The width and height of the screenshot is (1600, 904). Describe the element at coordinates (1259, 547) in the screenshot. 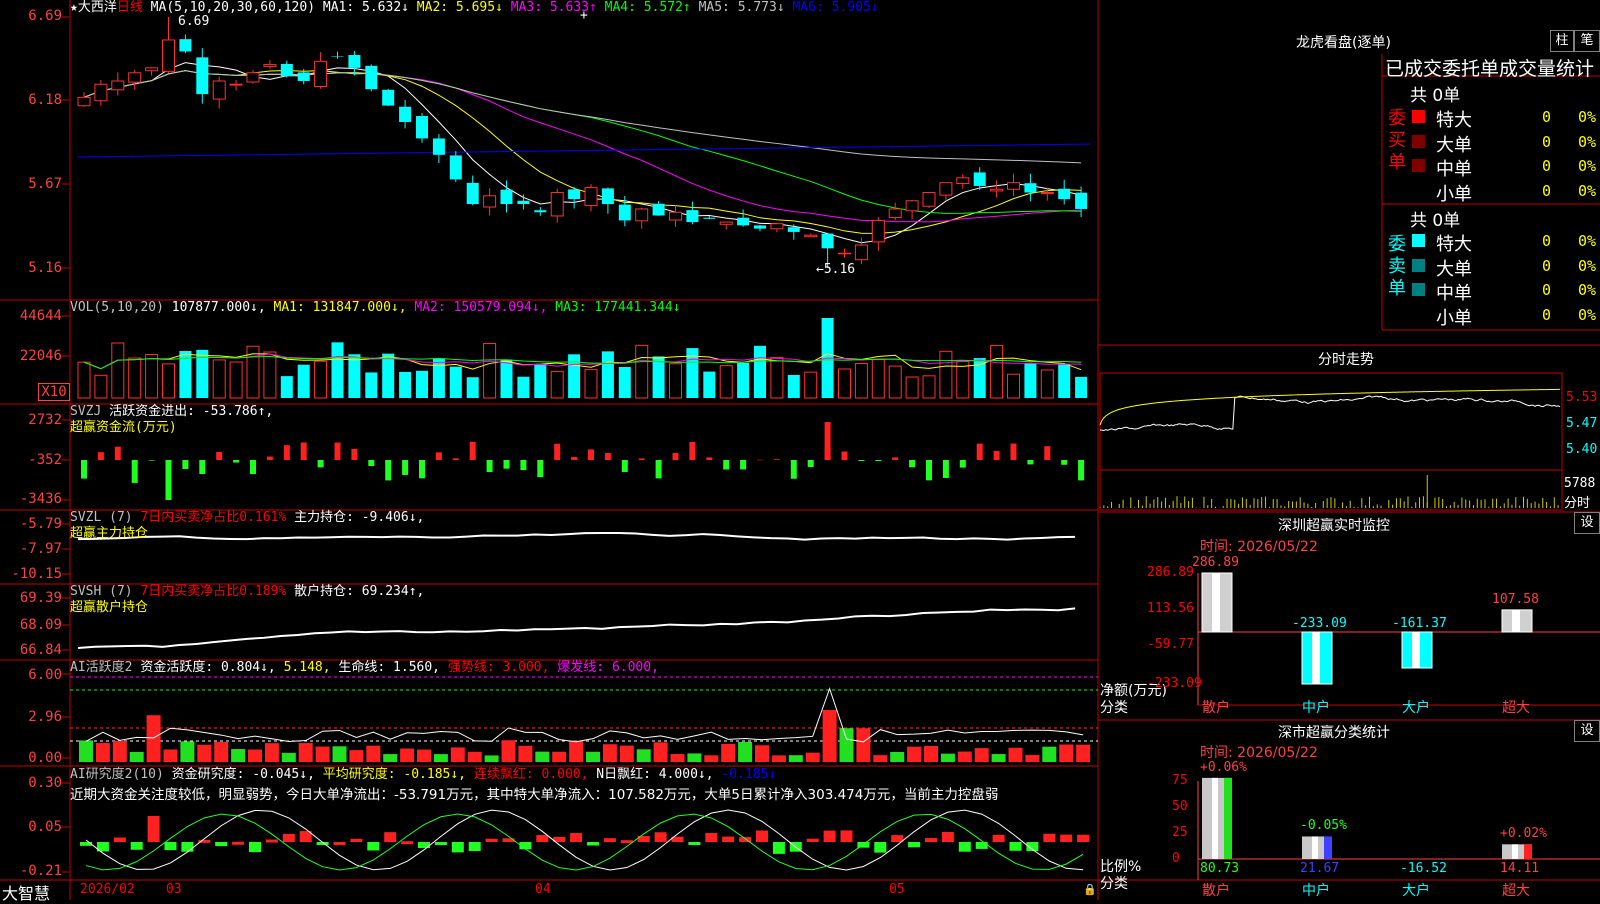

I see `sz-monitor-time: 时间: 2026/05/22` at that location.